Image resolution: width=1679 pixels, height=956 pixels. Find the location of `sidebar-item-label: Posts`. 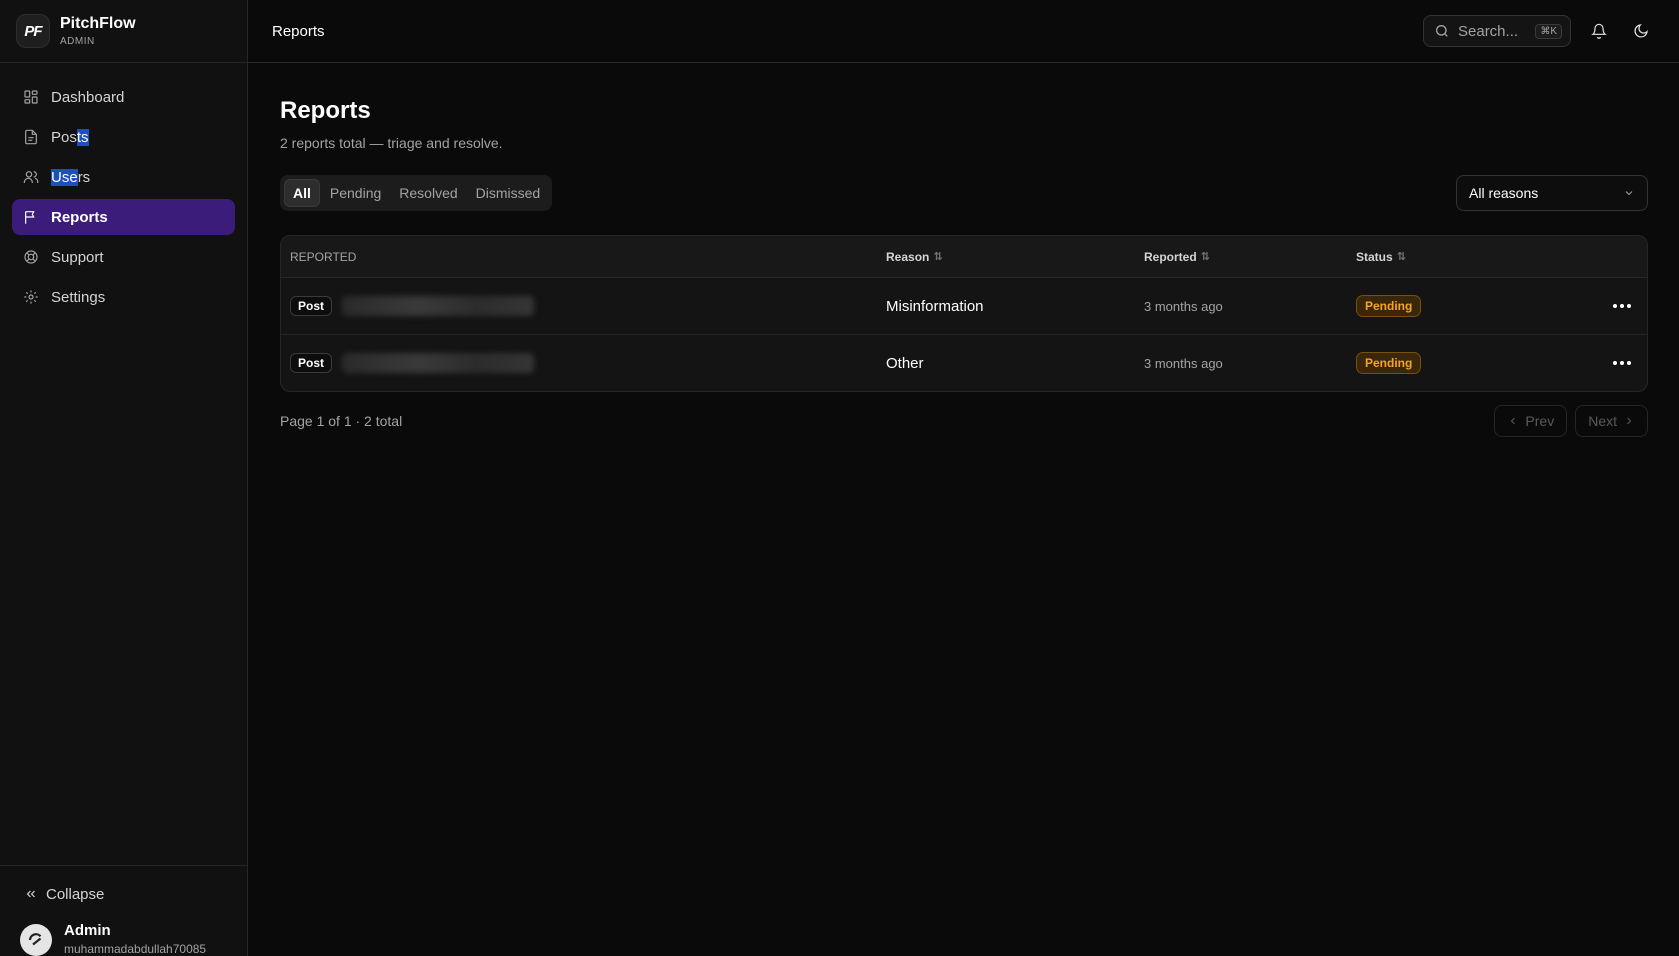

sidebar-item-label: Posts is located at coordinates (70, 137).